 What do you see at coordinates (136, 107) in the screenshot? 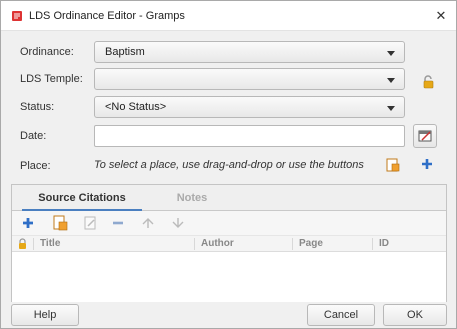
I see `status-value: <No Status>` at bounding box center [136, 107].